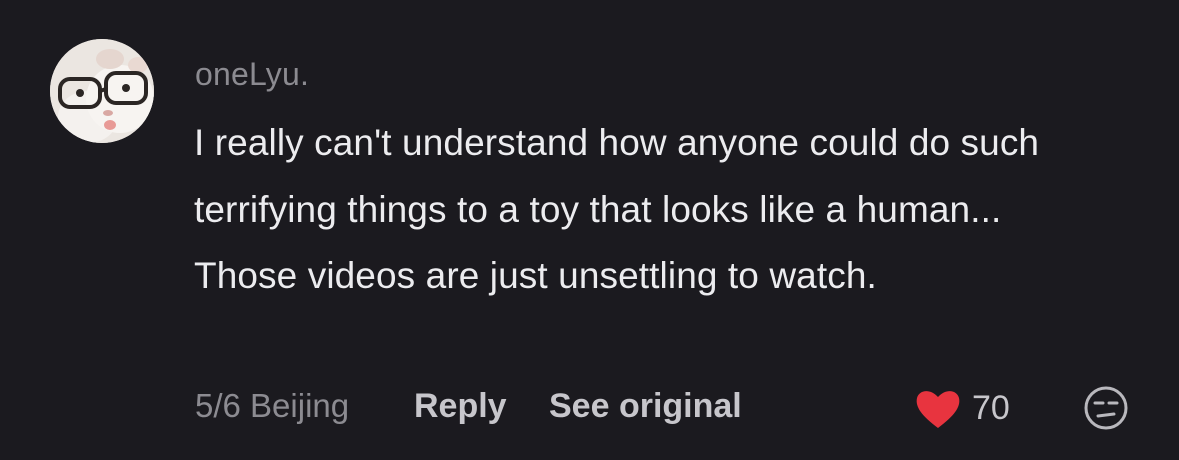 This screenshot has height=460, width=1179. What do you see at coordinates (272, 405) in the screenshot?
I see `date-location: 5/6 Beijing` at bounding box center [272, 405].